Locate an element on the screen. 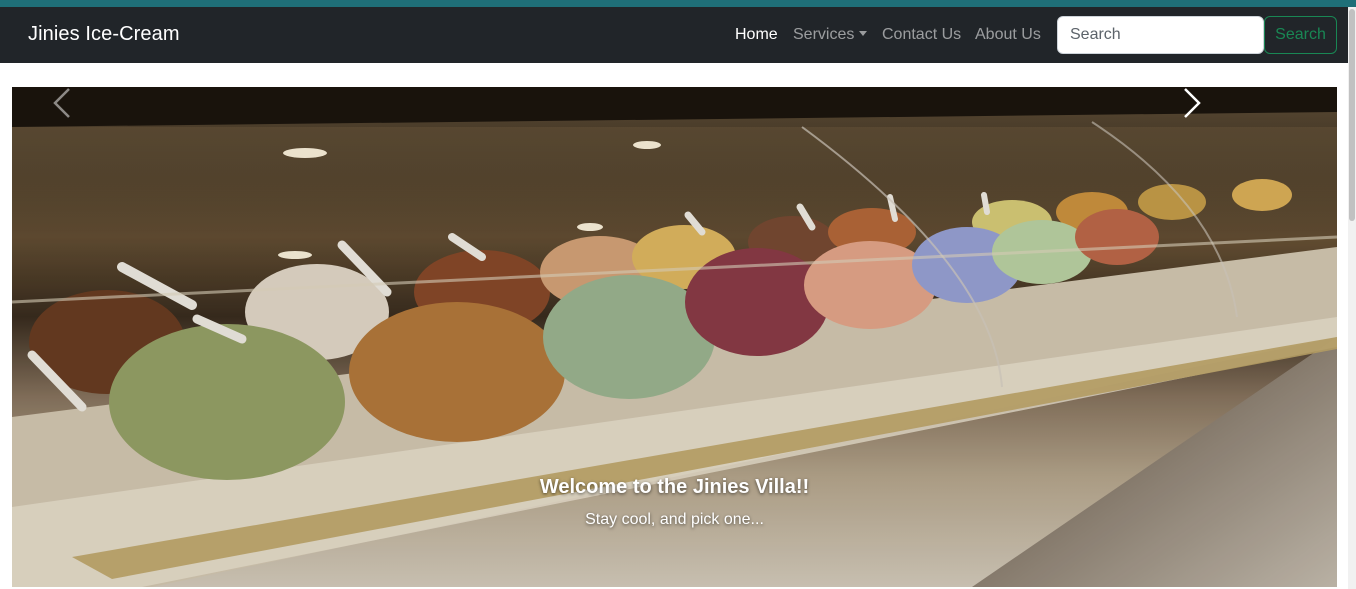 This screenshot has height=589, width=1356. chevron-left-icon is located at coordinates (61, 103).